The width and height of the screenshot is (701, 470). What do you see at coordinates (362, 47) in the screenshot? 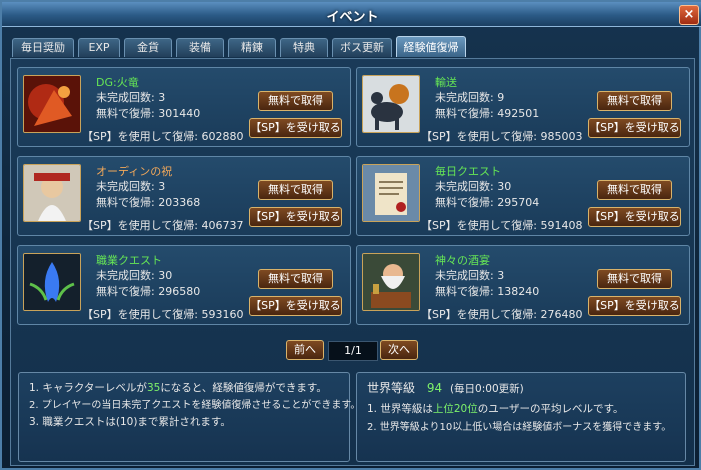
I see `tab-boss-refresh: ボス更新` at bounding box center [362, 47].